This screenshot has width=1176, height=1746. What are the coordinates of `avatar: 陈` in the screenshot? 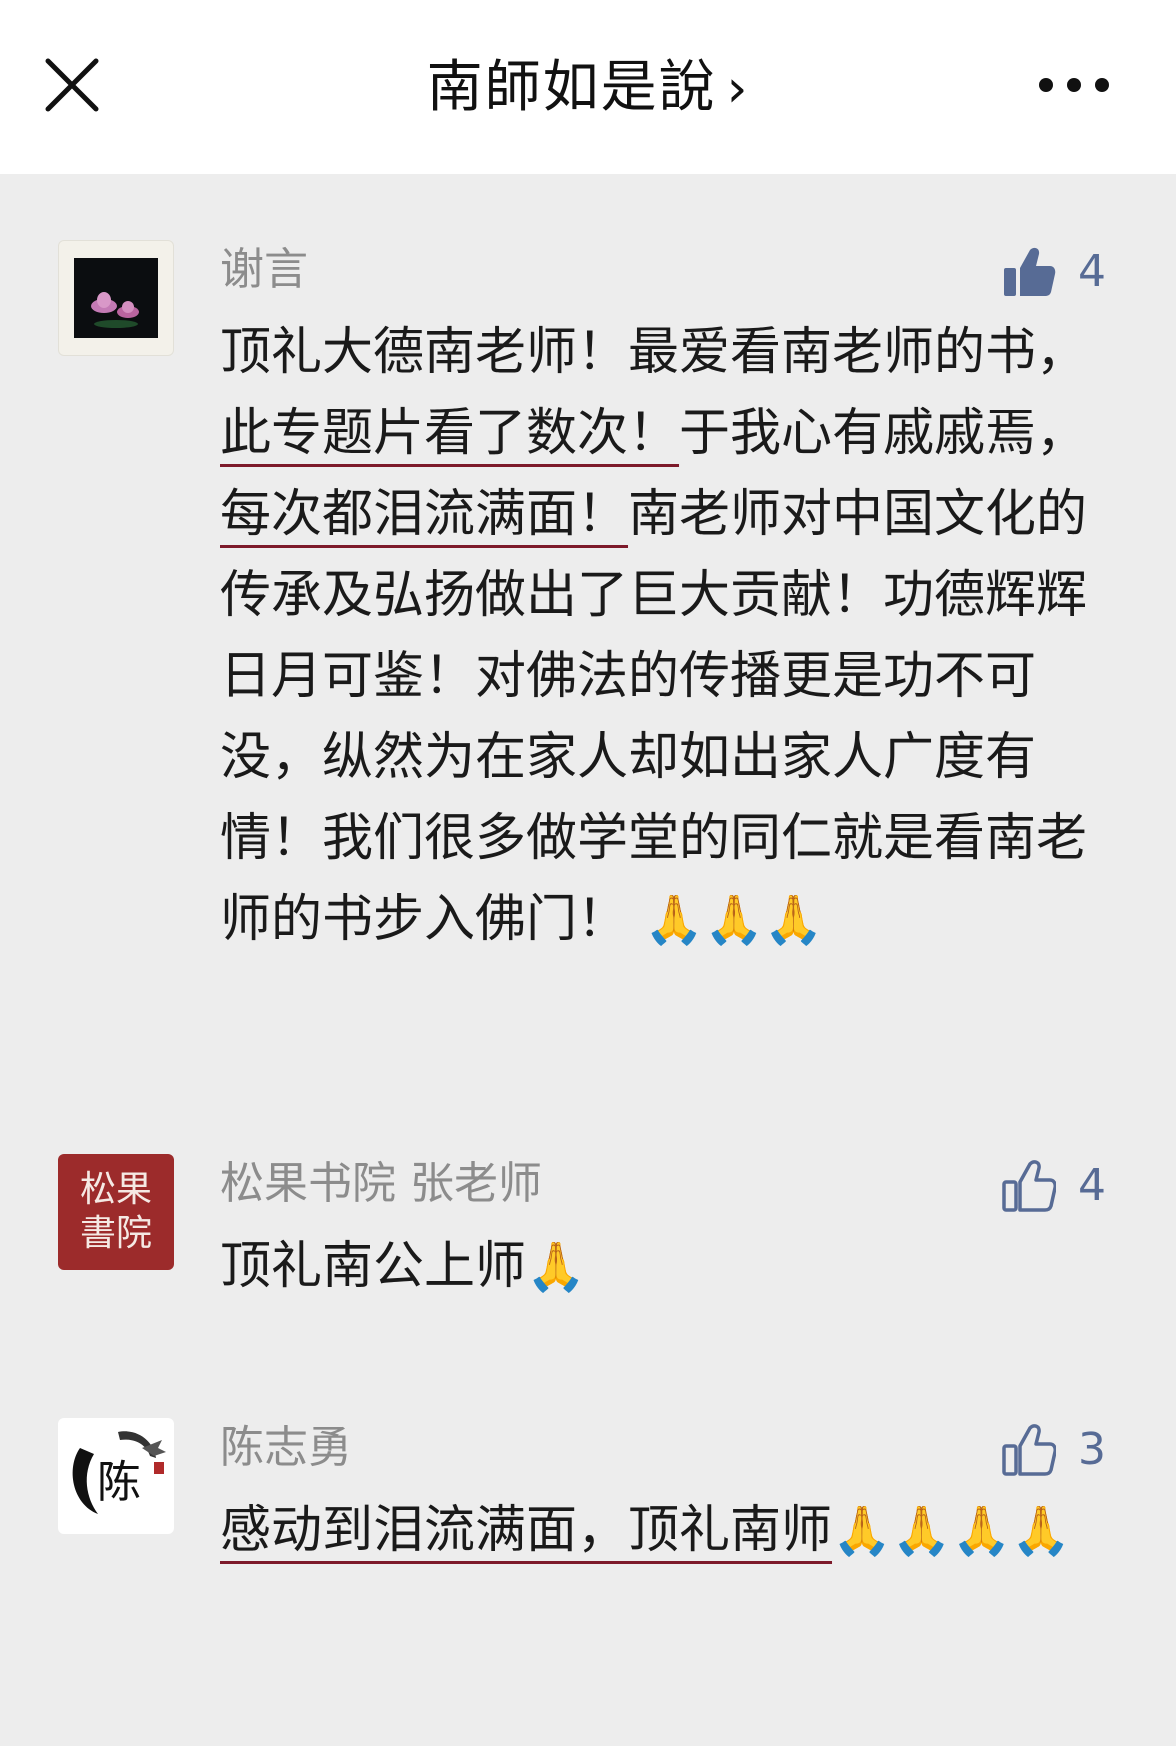 It's located at (116, 1476).